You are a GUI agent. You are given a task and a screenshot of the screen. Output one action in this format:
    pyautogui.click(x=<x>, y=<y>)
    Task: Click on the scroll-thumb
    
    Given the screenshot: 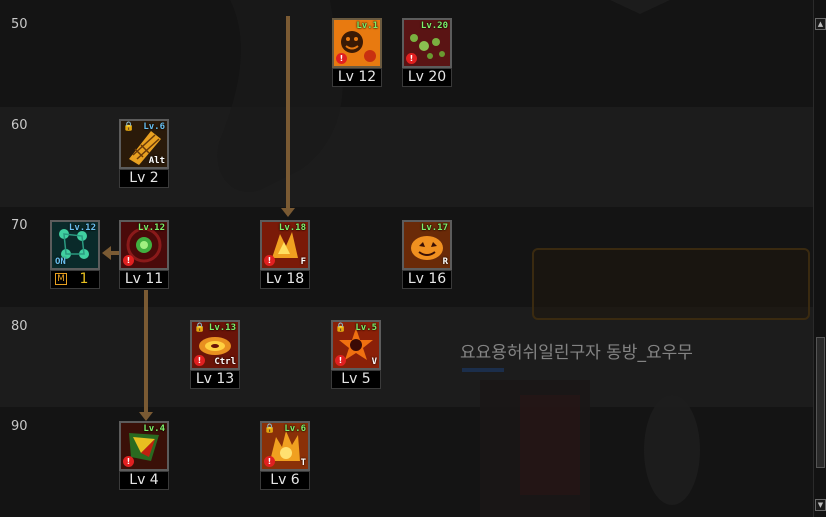 What is the action you would take?
    pyautogui.click(x=820, y=402)
    